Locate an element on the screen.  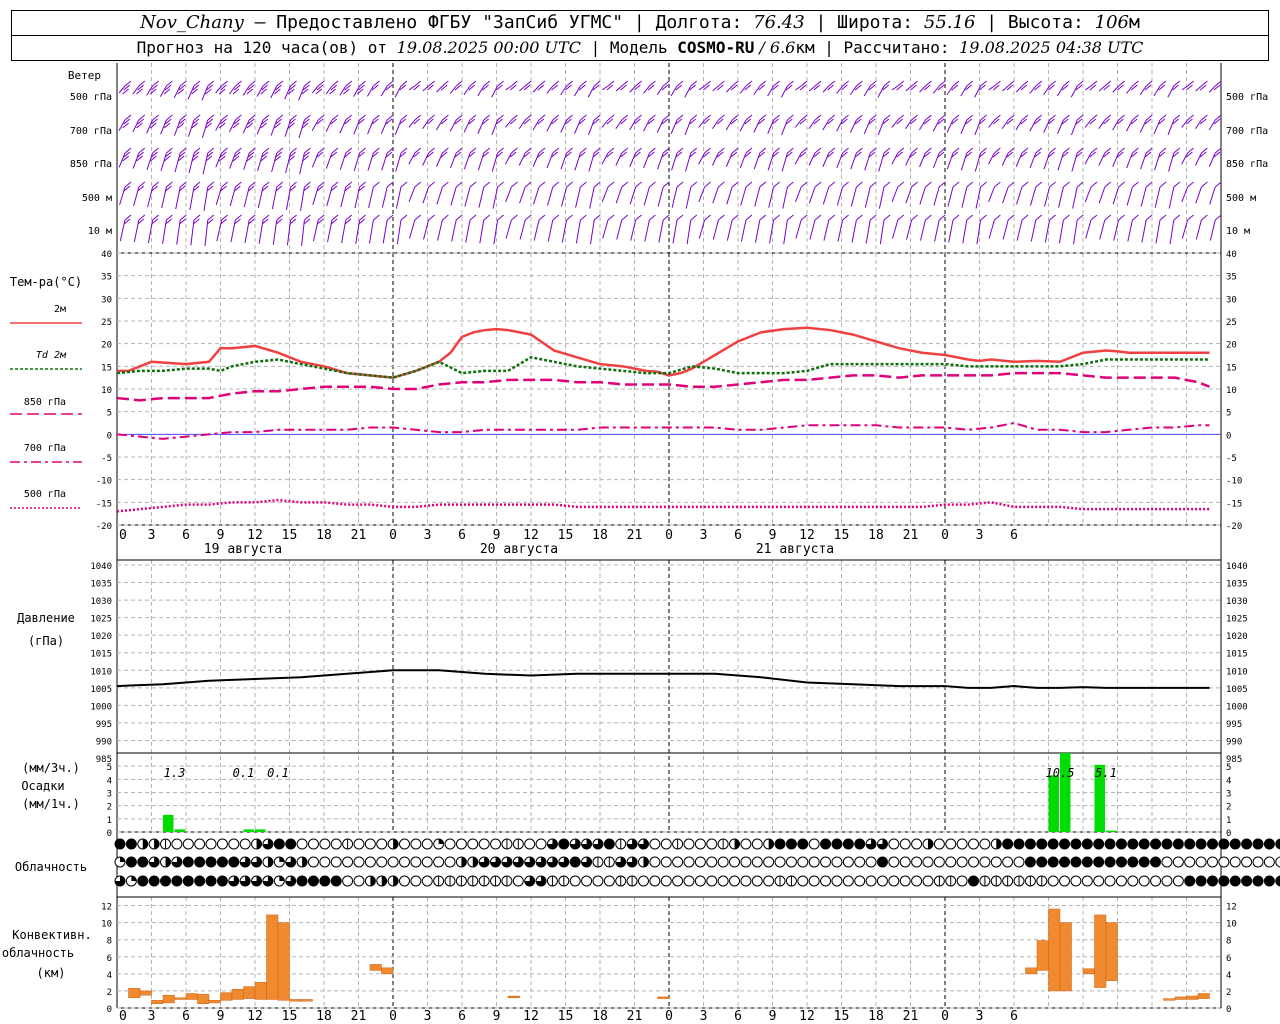
precip-ytick-right: 2 is located at coordinates (1228, 808).